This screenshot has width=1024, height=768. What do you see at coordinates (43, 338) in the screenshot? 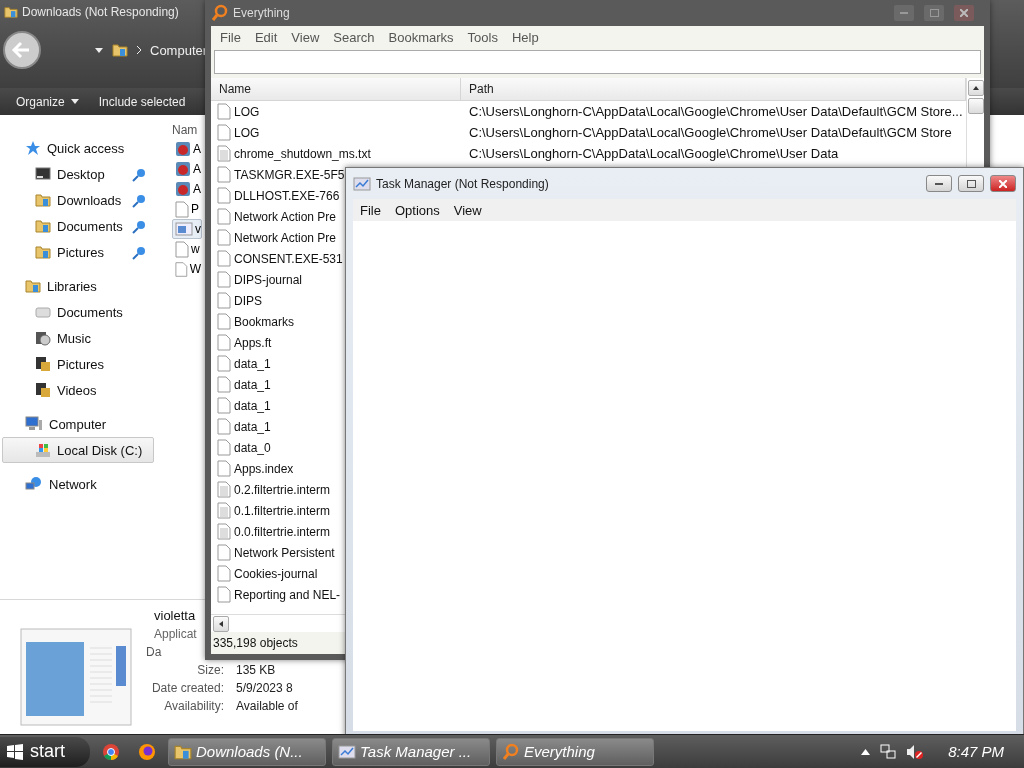
I see `music-icon` at bounding box center [43, 338].